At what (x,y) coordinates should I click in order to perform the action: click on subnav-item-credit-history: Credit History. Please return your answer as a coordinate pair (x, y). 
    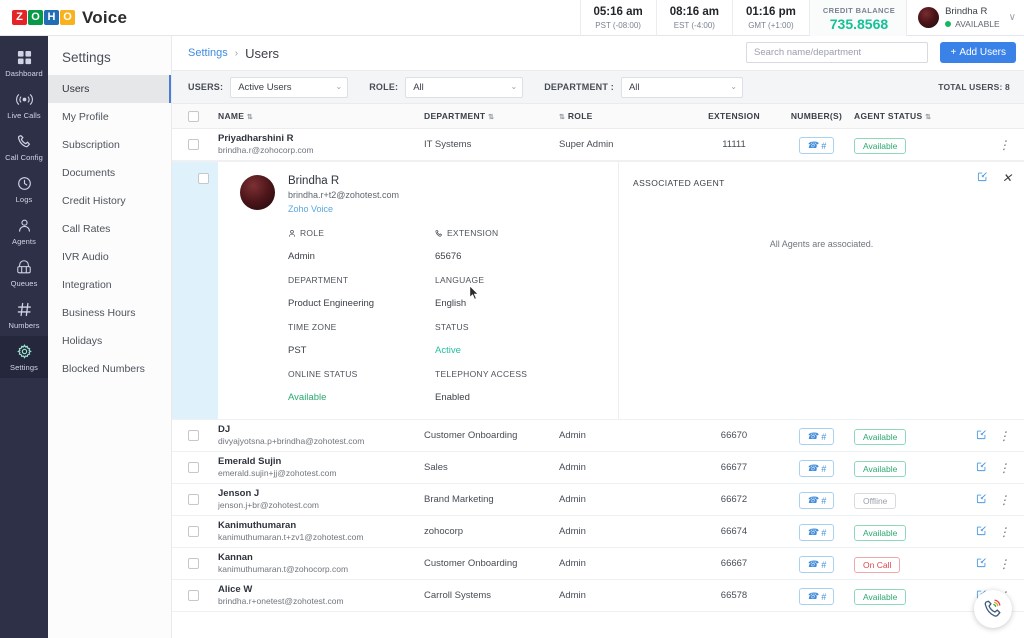
    Looking at the image, I should click on (109, 201).